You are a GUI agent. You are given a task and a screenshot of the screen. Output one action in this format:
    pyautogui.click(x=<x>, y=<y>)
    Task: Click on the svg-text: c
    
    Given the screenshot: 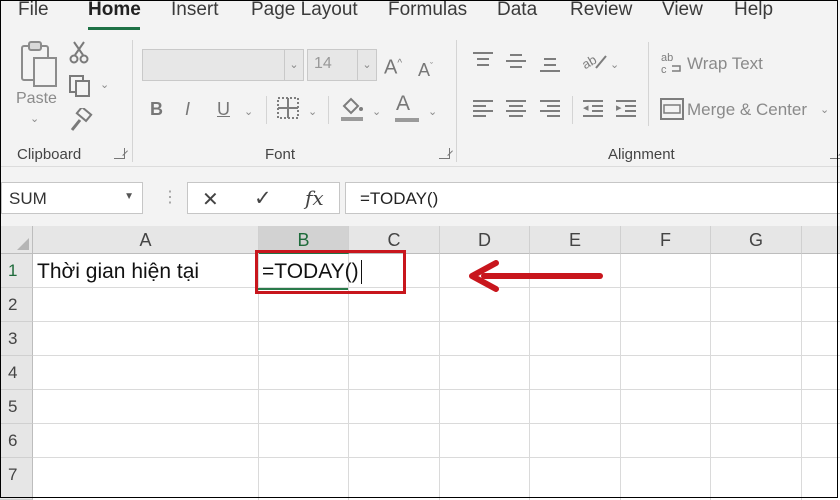 What is the action you would take?
    pyautogui.click(x=664, y=69)
    